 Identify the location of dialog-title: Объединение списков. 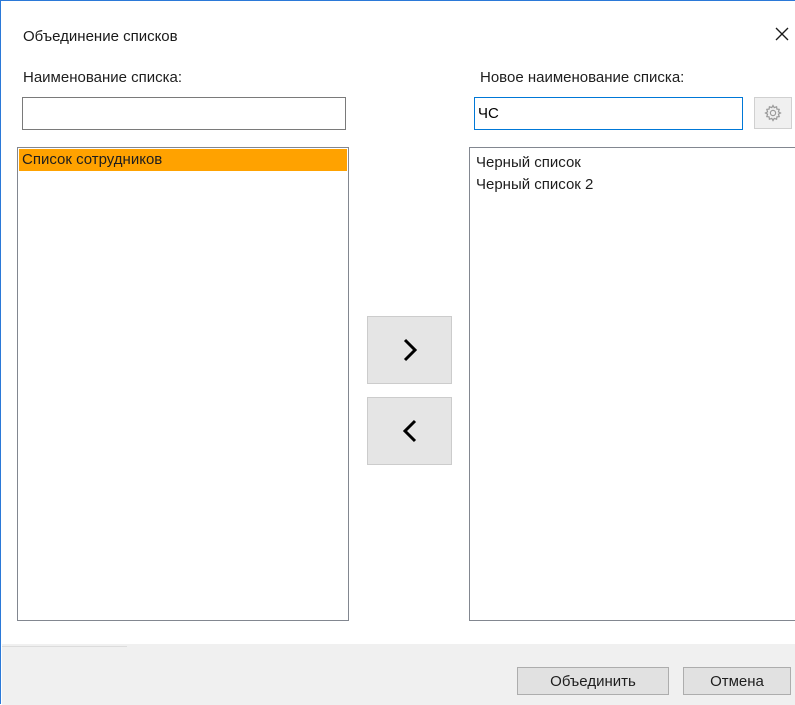
(100, 36).